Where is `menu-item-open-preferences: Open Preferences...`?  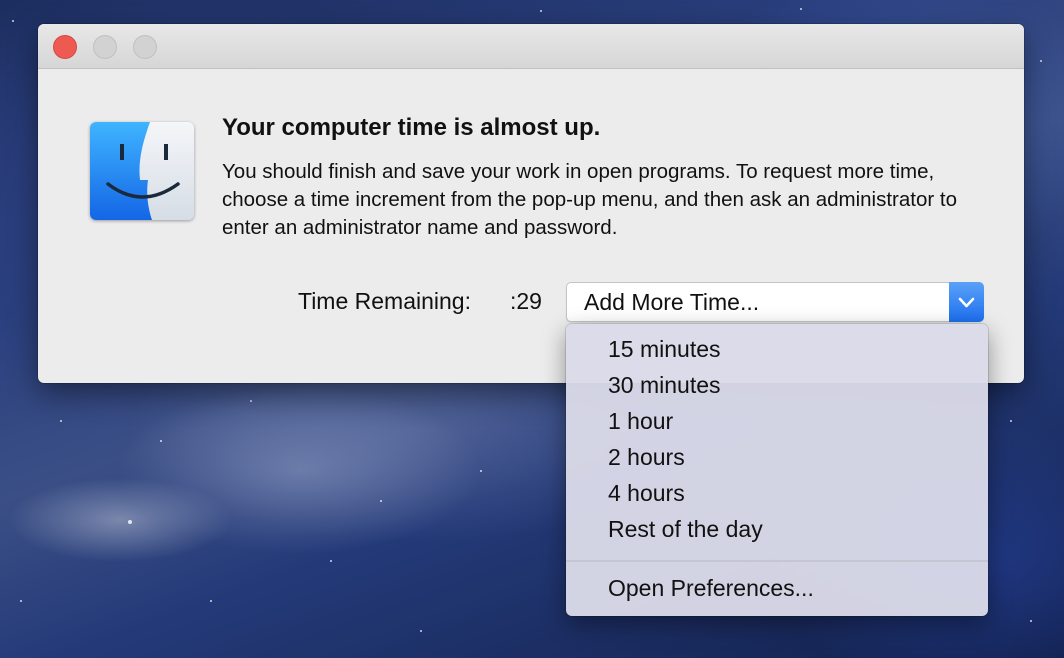 menu-item-open-preferences: Open Preferences... is located at coordinates (711, 588).